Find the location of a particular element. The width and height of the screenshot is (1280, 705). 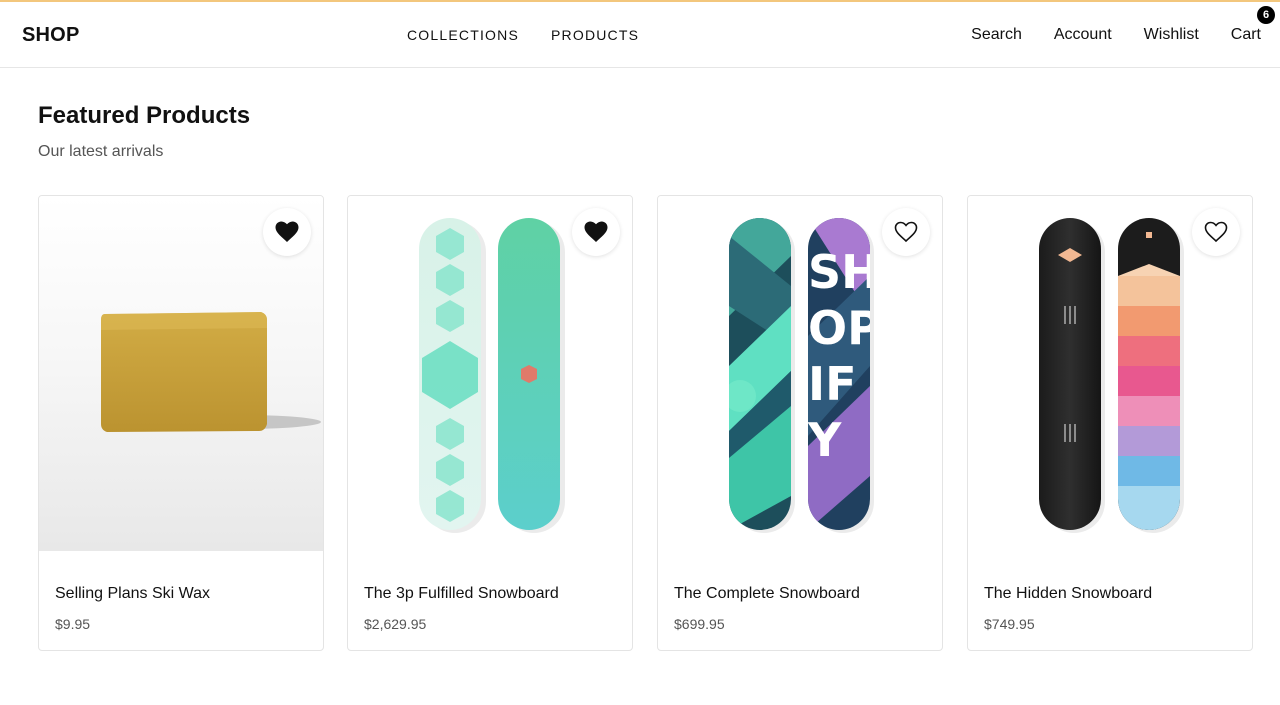

nav-collections: COLLECTIONS is located at coordinates (463, 35).